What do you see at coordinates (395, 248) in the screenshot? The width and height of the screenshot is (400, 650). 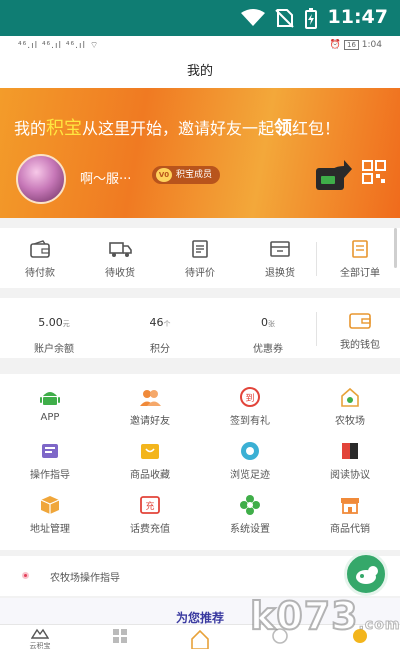 I see `scrollbar-thumb` at bounding box center [395, 248].